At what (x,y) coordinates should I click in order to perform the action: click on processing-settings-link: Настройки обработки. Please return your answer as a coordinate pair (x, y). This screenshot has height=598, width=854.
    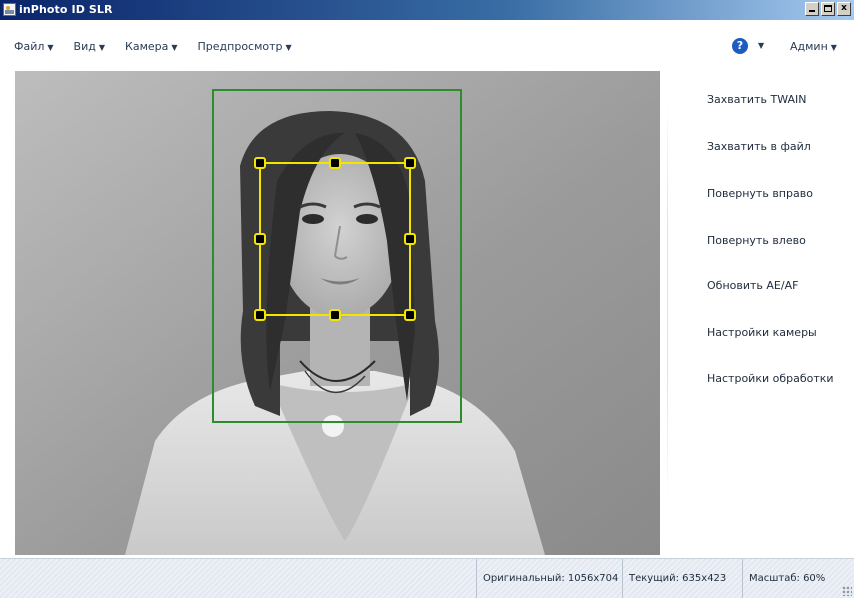
    Looking at the image, I should click on (770, 378).